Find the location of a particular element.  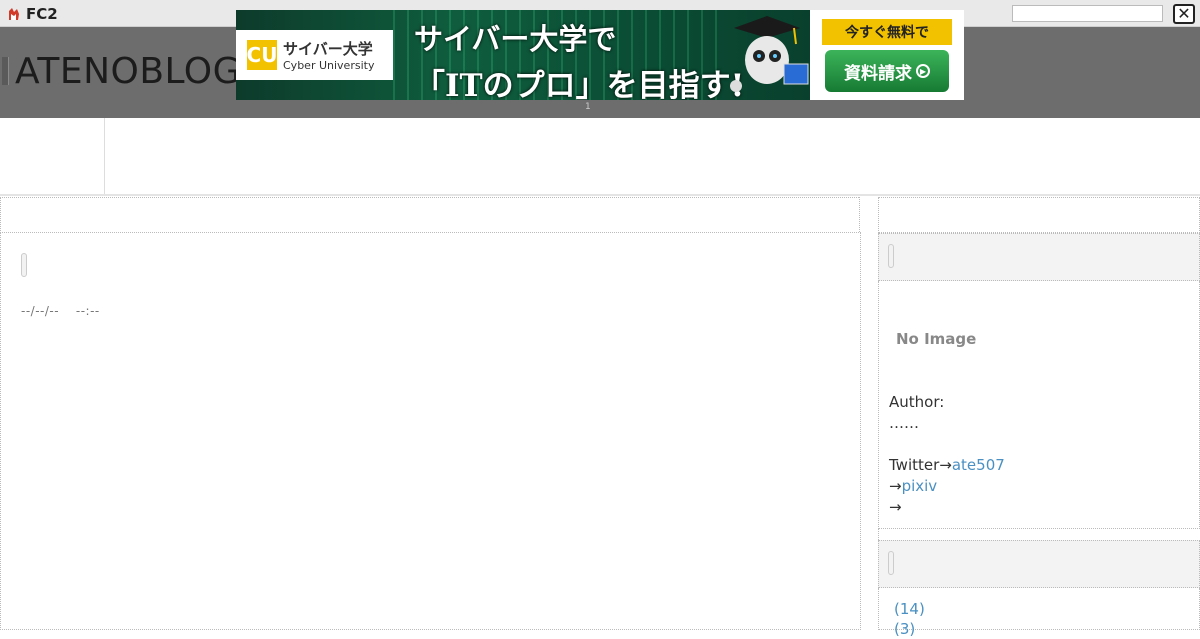

twitter-link: ate507 is located at coordinates (978, 465).